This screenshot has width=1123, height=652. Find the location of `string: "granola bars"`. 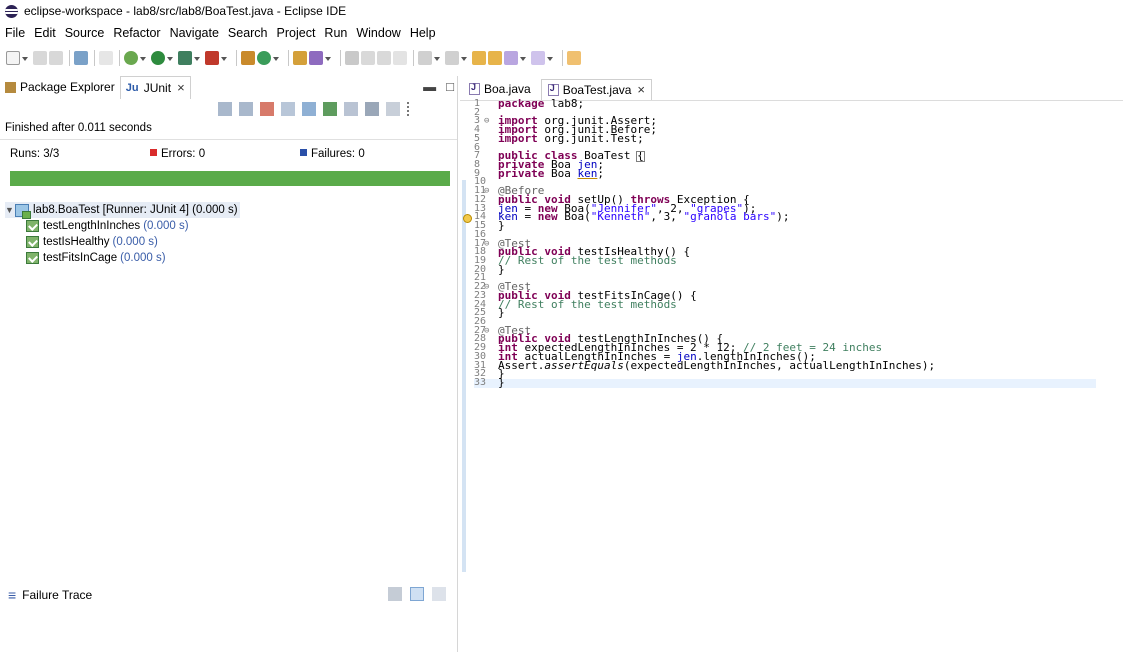

string: "granola bars" is located at coordinates (730, 217).